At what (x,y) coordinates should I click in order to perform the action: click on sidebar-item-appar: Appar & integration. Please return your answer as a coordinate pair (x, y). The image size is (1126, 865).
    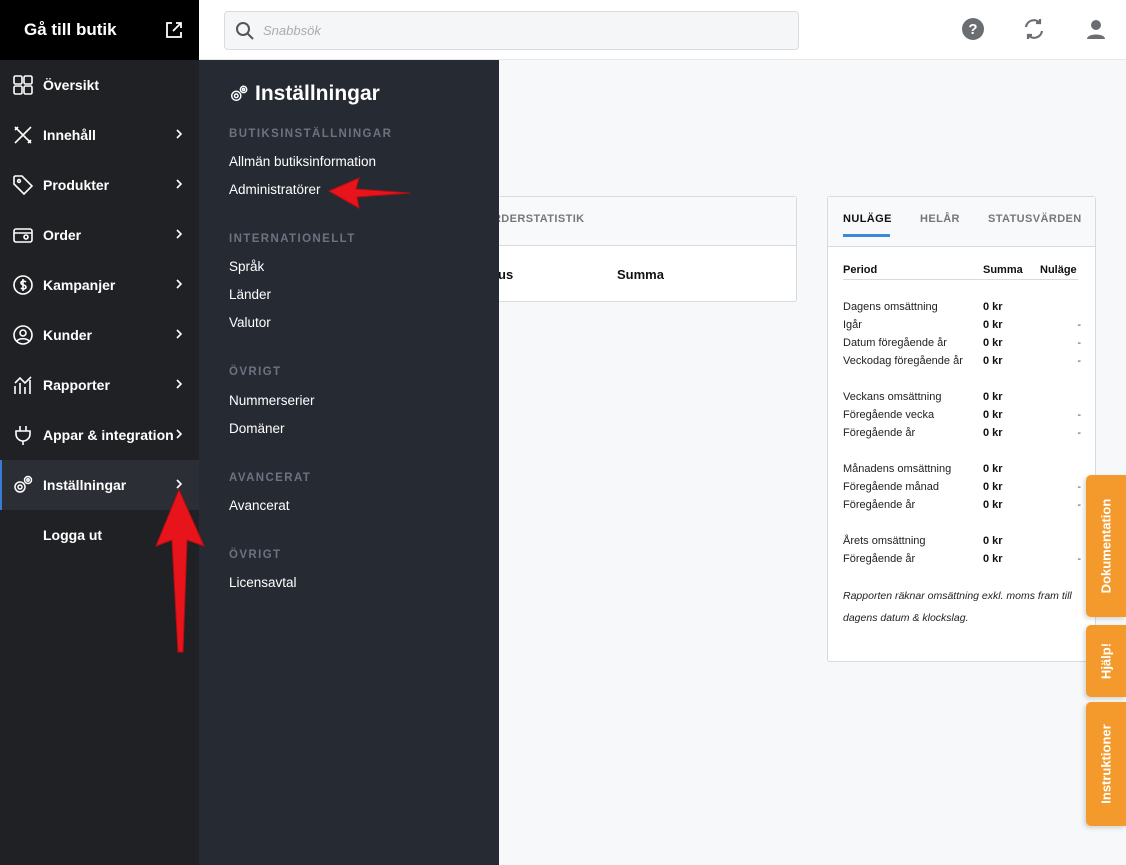
    Looking at the image, I should click on (99, 435).